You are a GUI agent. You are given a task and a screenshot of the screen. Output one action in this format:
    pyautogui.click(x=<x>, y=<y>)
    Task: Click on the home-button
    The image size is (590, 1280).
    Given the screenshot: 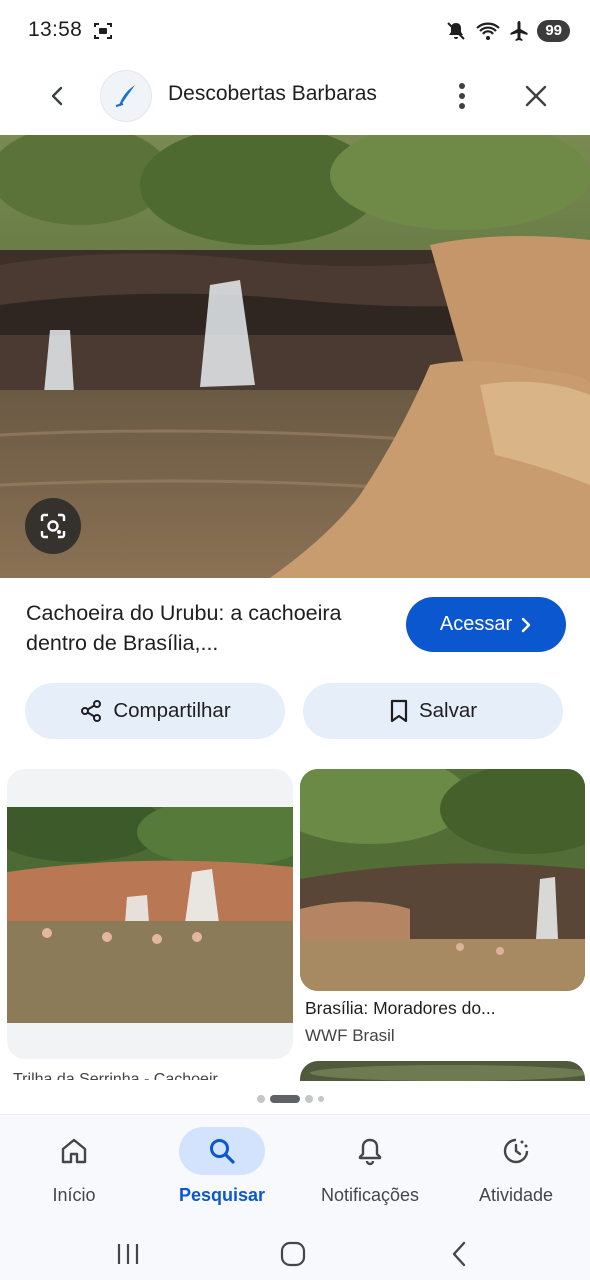 What is the action you would take?
    pyautogui.click(x=293, y=1254)
    